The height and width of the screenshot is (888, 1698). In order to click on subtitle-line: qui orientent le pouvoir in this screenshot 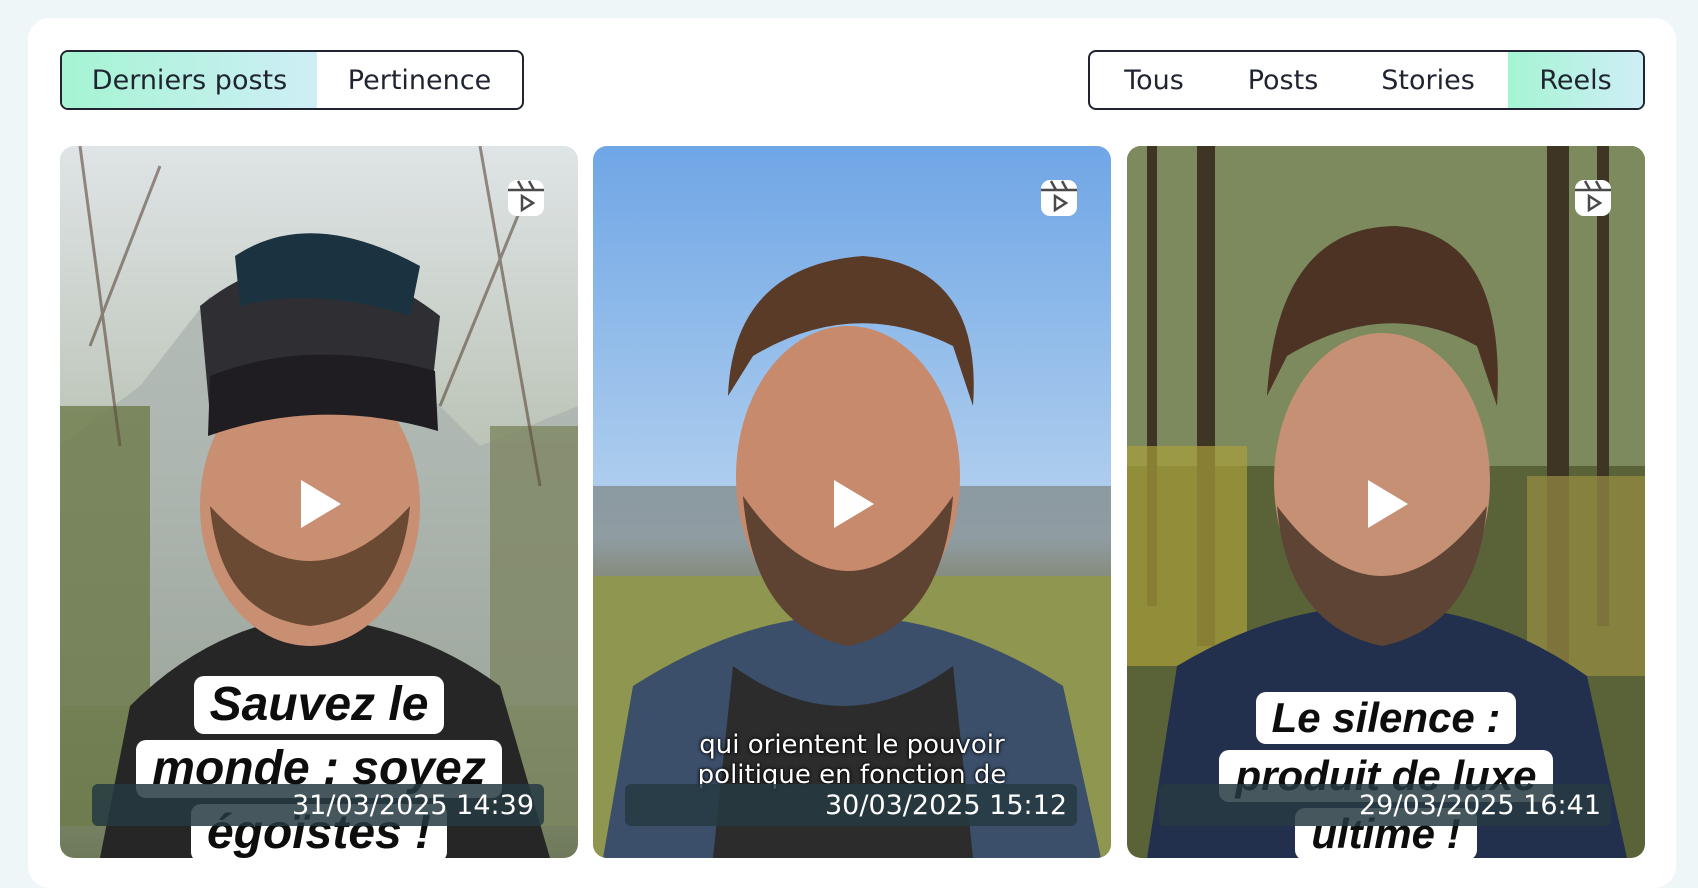, I will do `click(852, 745)`.